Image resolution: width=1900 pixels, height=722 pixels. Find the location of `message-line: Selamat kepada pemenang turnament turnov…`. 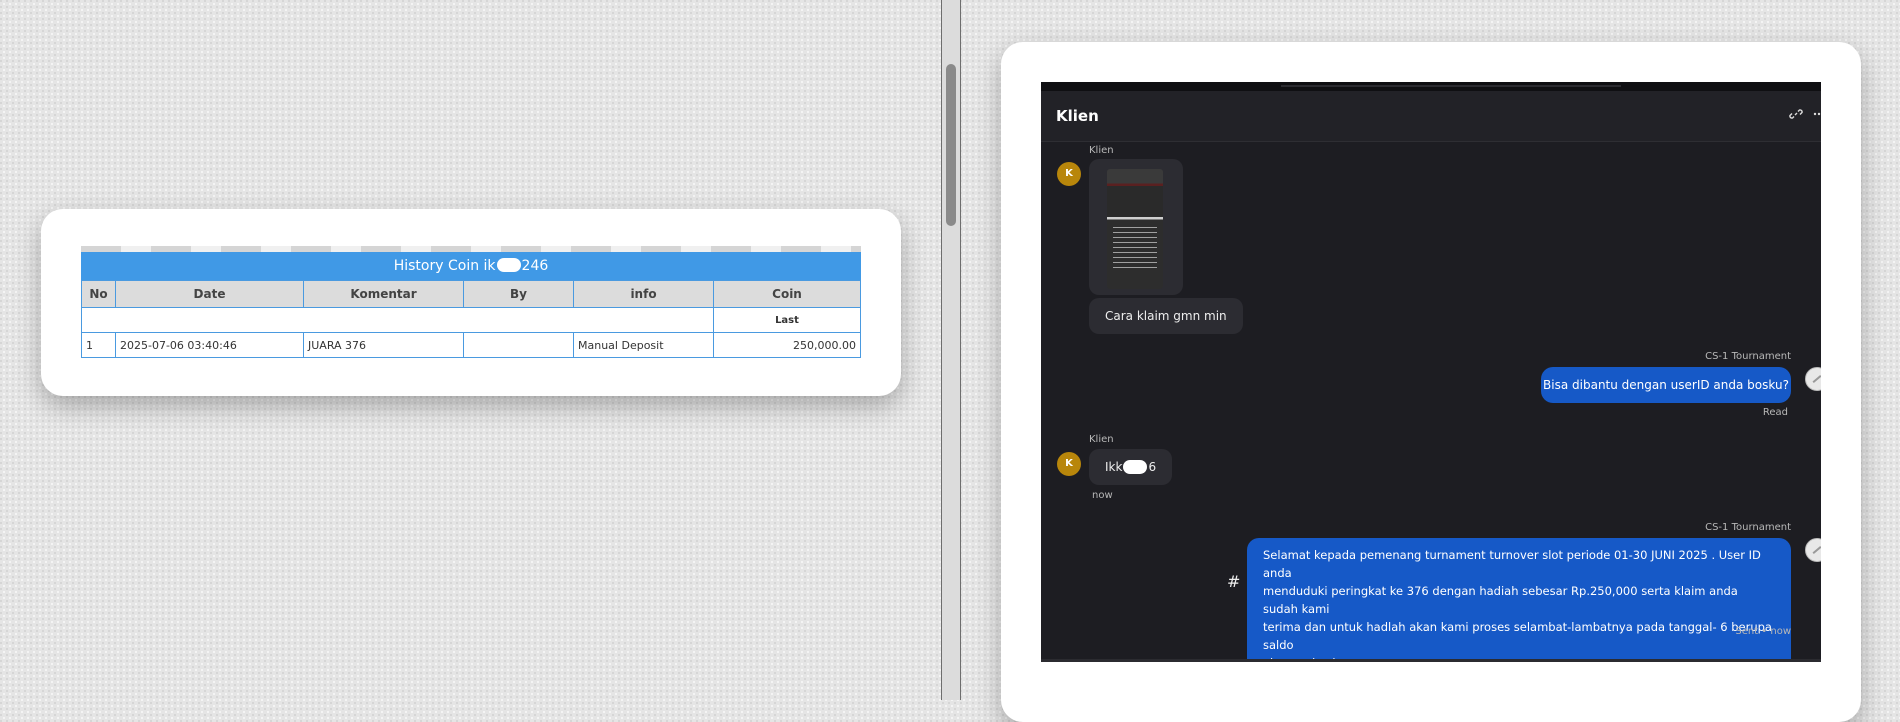

message-line: Selamat kepada pemenang turnament turnov… is located at coordinates (1512, 564).